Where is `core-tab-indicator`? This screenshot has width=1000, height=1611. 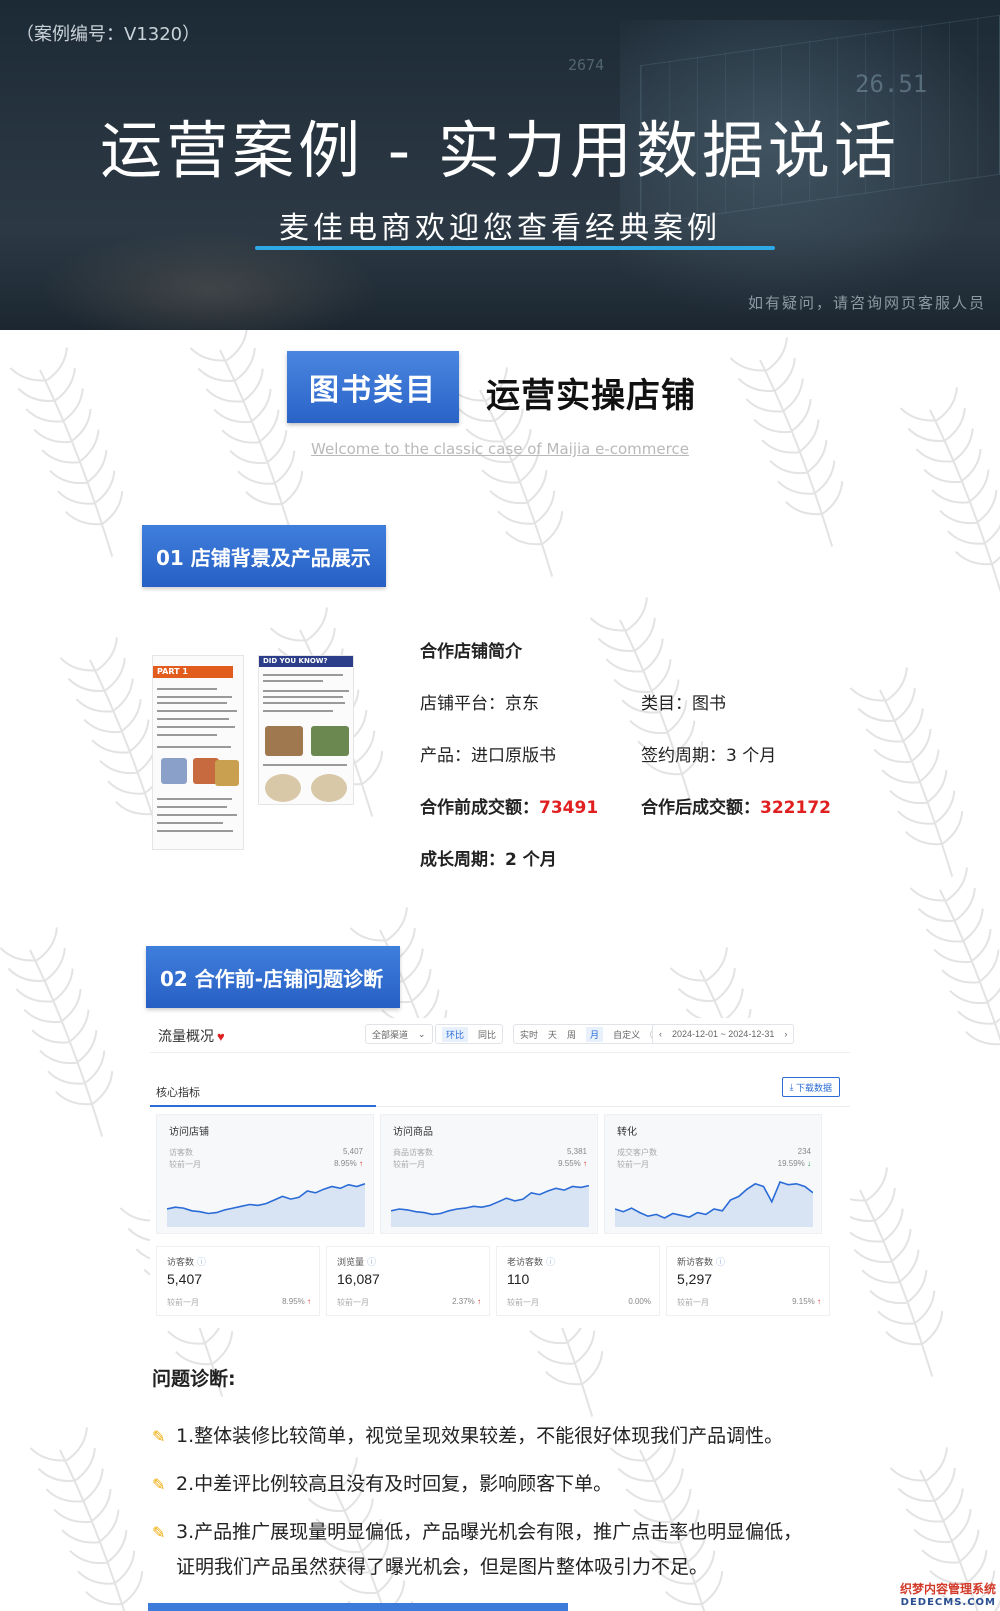
core-tab-indicator is located at coordinates (263, 1106).